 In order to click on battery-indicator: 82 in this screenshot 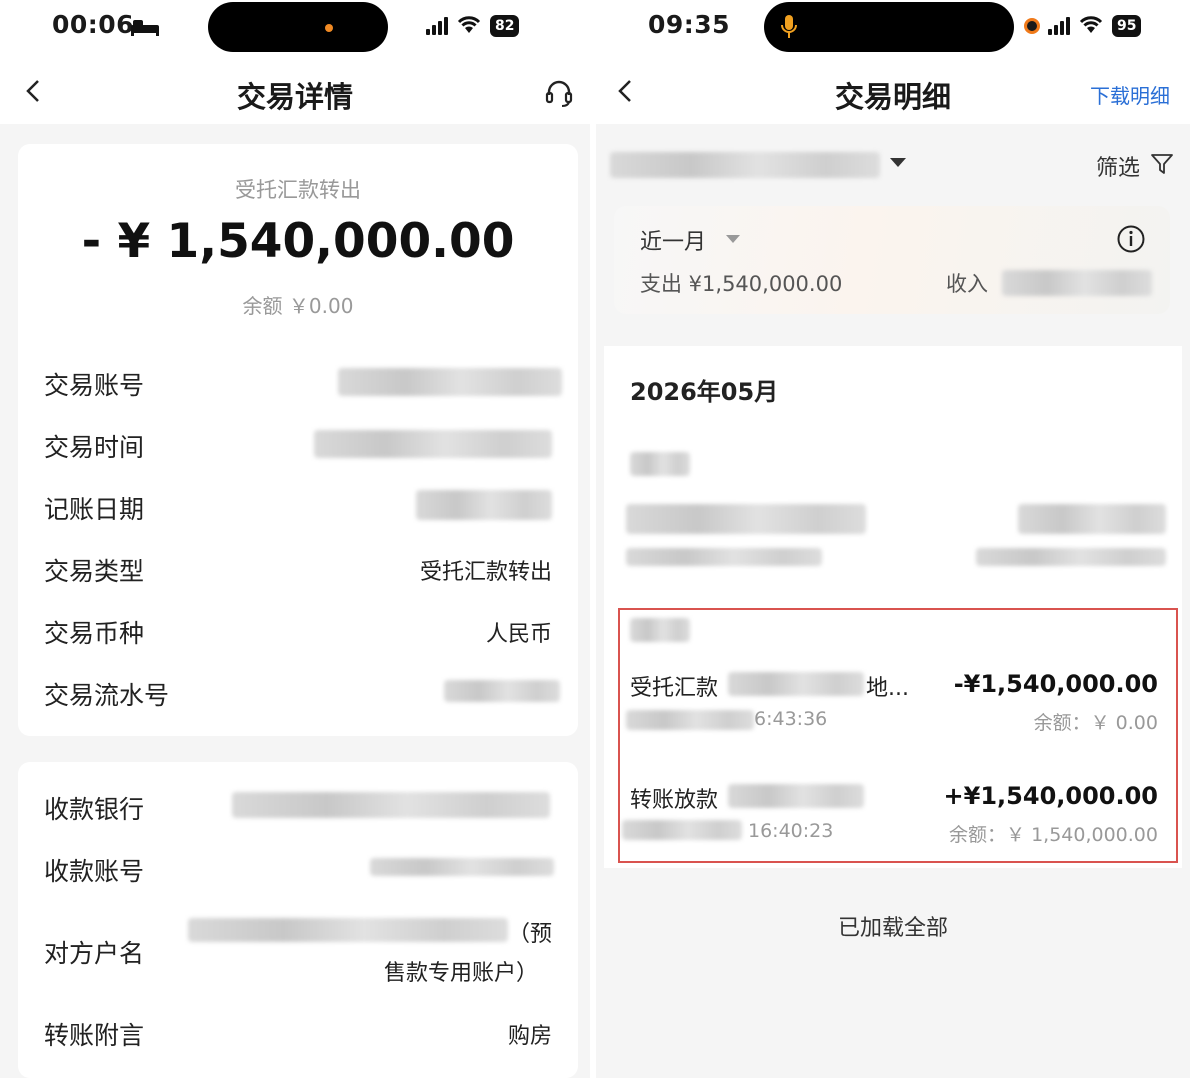, I will do `click(505, 26)`.